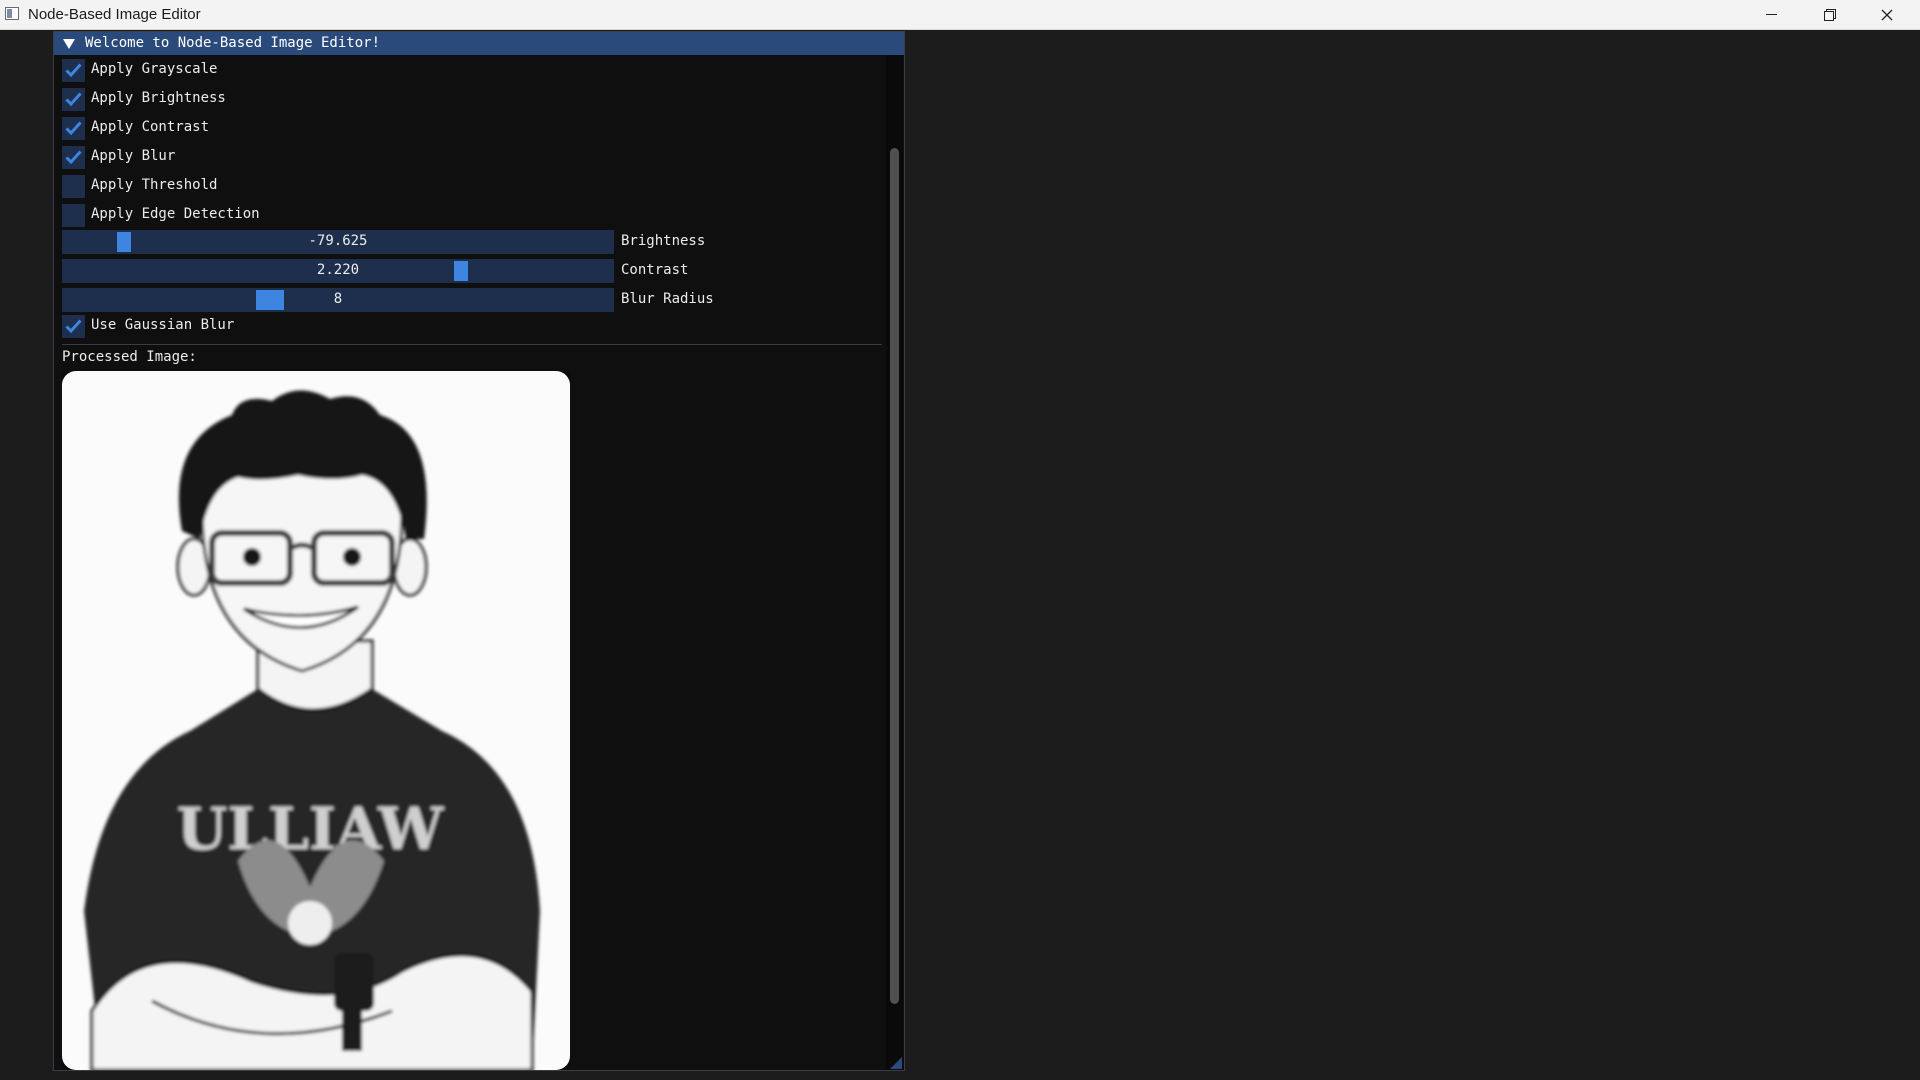 The width and height of the screenshot is (1920, 1080). I want to click on scrollbar-thumb, so click(894, 576).